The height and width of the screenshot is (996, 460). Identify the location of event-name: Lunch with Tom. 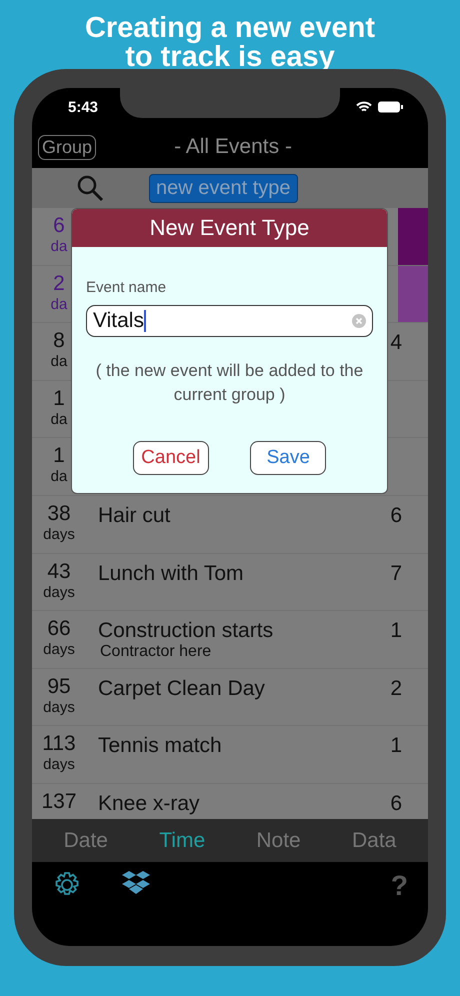
(171, 574).